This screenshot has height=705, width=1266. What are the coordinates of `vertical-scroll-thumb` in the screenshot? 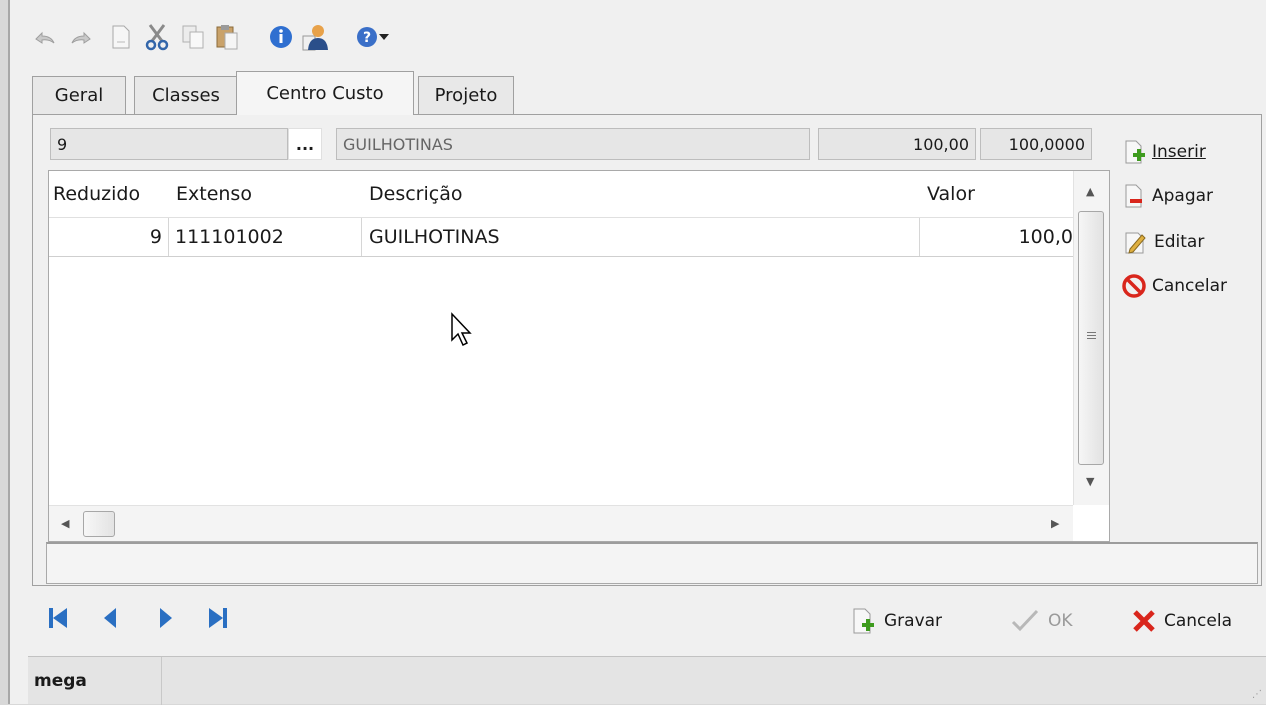 It's located at (1091, 338).